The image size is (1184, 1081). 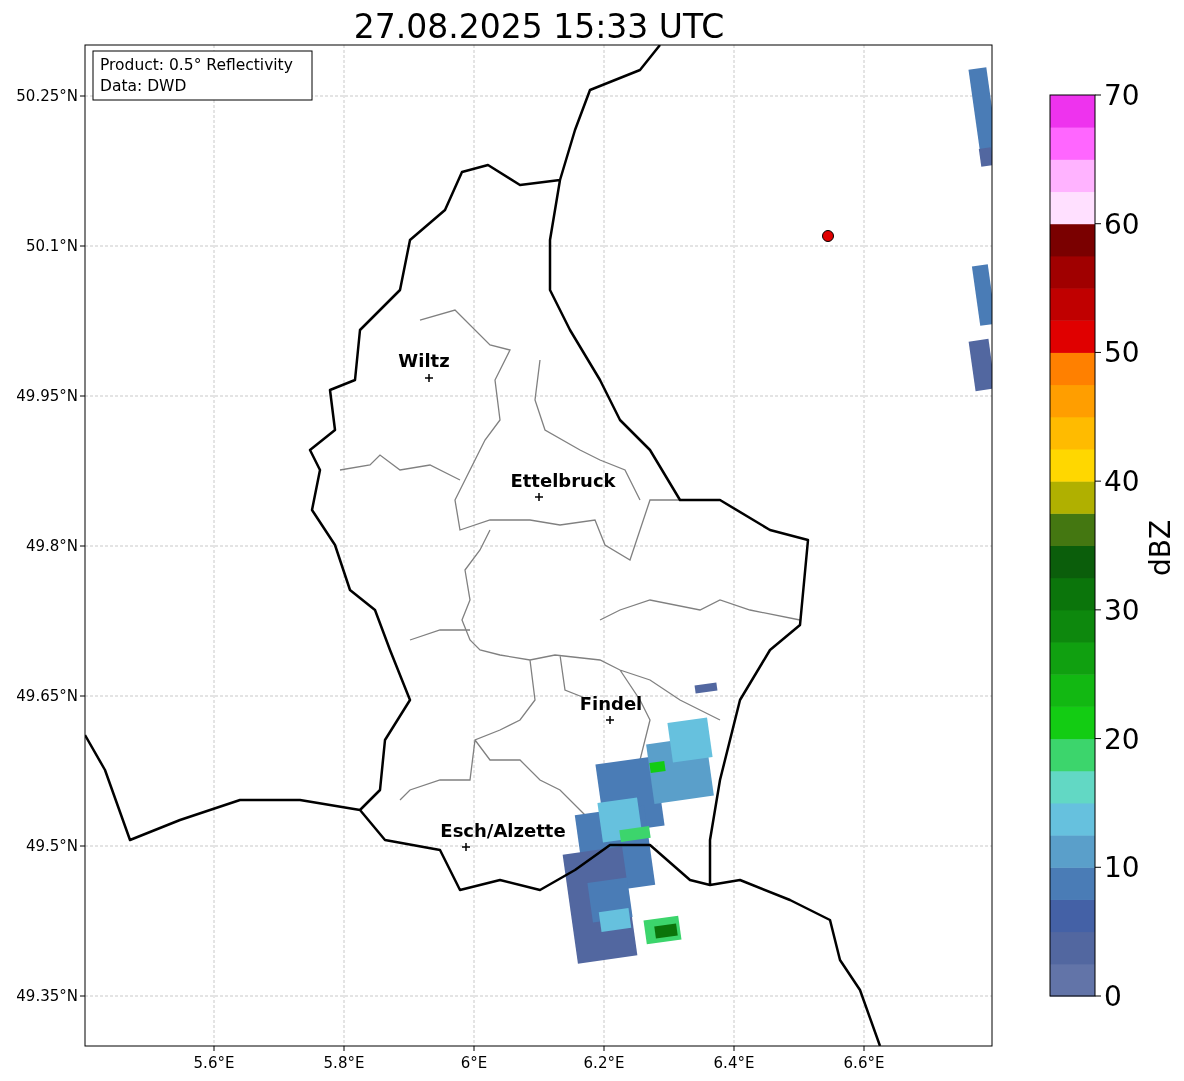 What do you see at coordinates (1122, 739) in the screenshot?
I see `colorbar-tick-label: 20` at bounding box center [1122, 739].